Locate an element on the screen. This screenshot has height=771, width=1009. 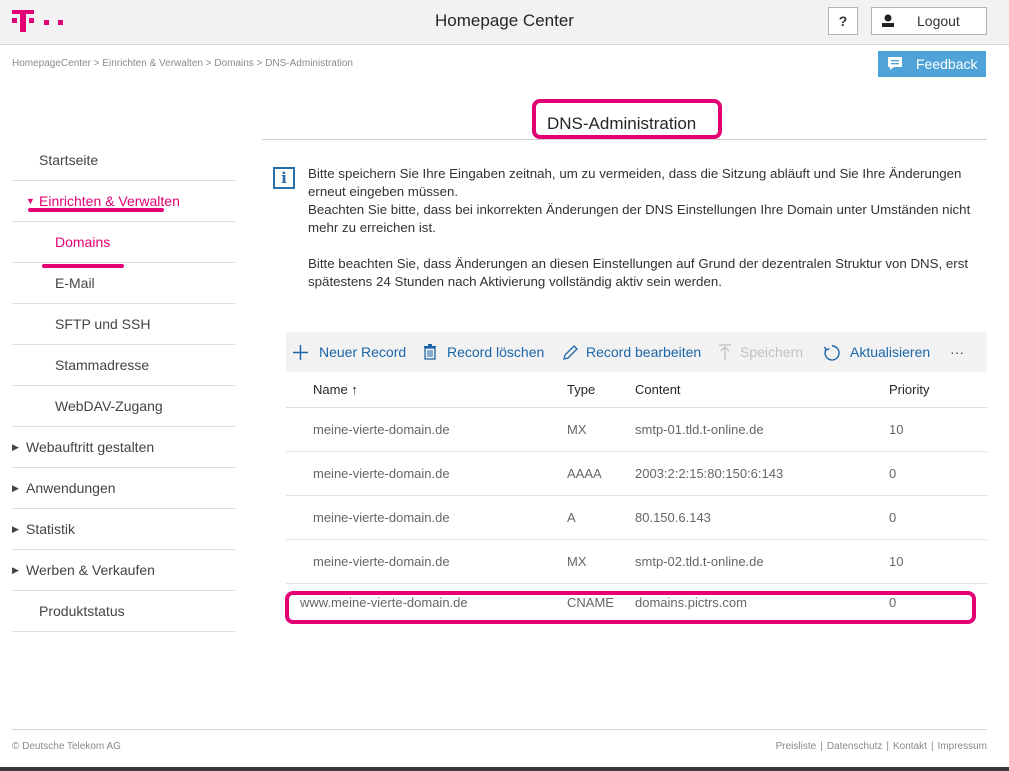
column-header-type: Type is located at coordinates (581, 389).